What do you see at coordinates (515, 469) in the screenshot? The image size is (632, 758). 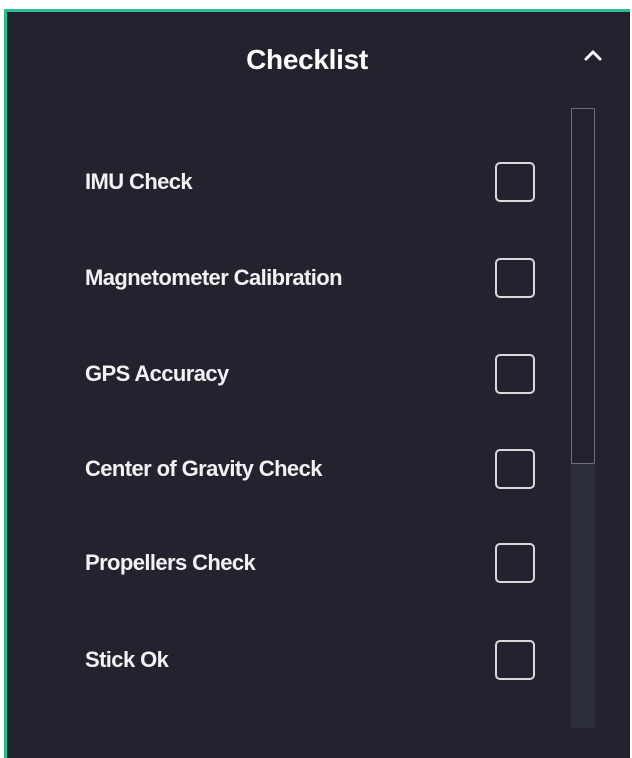 I see `center-of-gravity-check-checkbox` at bounding box center [515, 469].